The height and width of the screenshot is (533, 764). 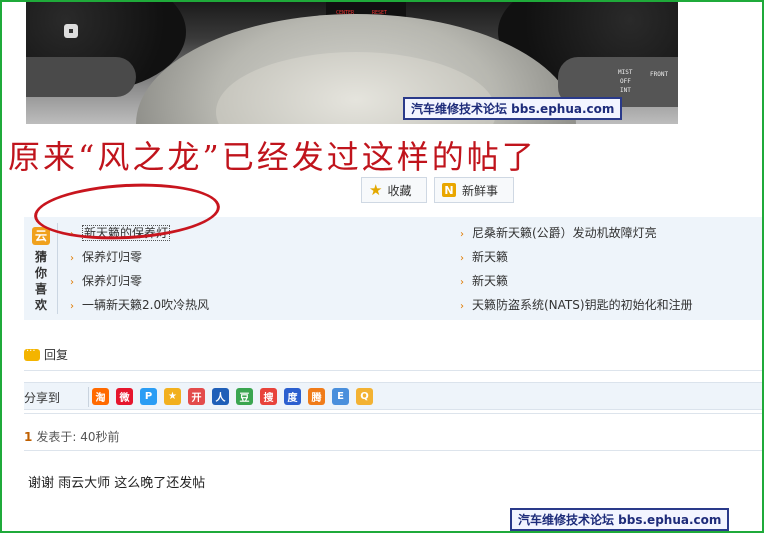 I want to click on post-time: 发表于: 40秒前, so click(x=78, y=437).